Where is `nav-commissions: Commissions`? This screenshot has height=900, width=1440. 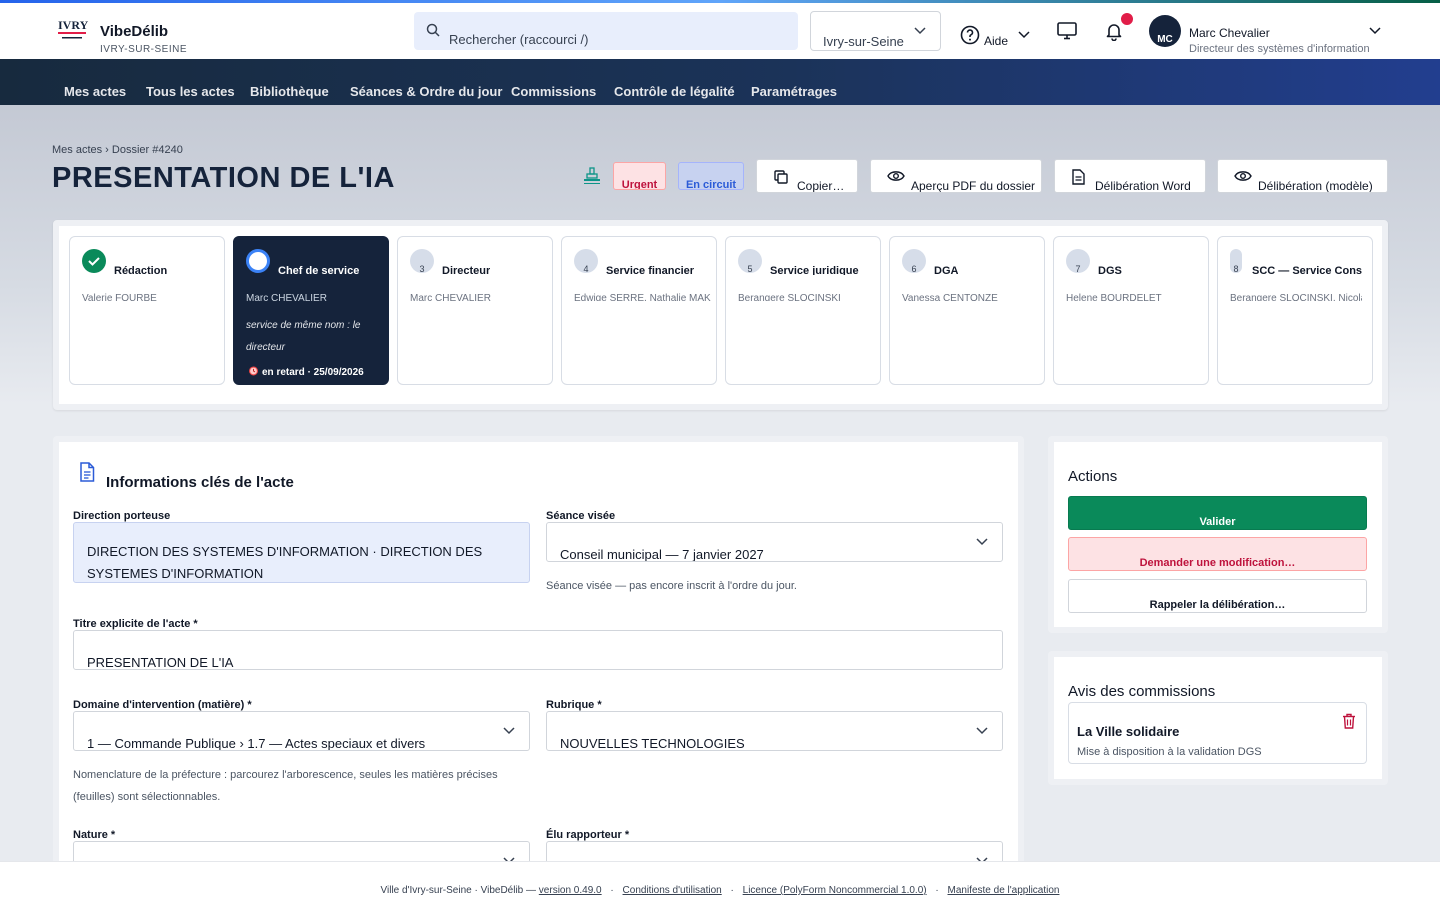
nav-commissions: Commissions is located at coordinates (553, 91).